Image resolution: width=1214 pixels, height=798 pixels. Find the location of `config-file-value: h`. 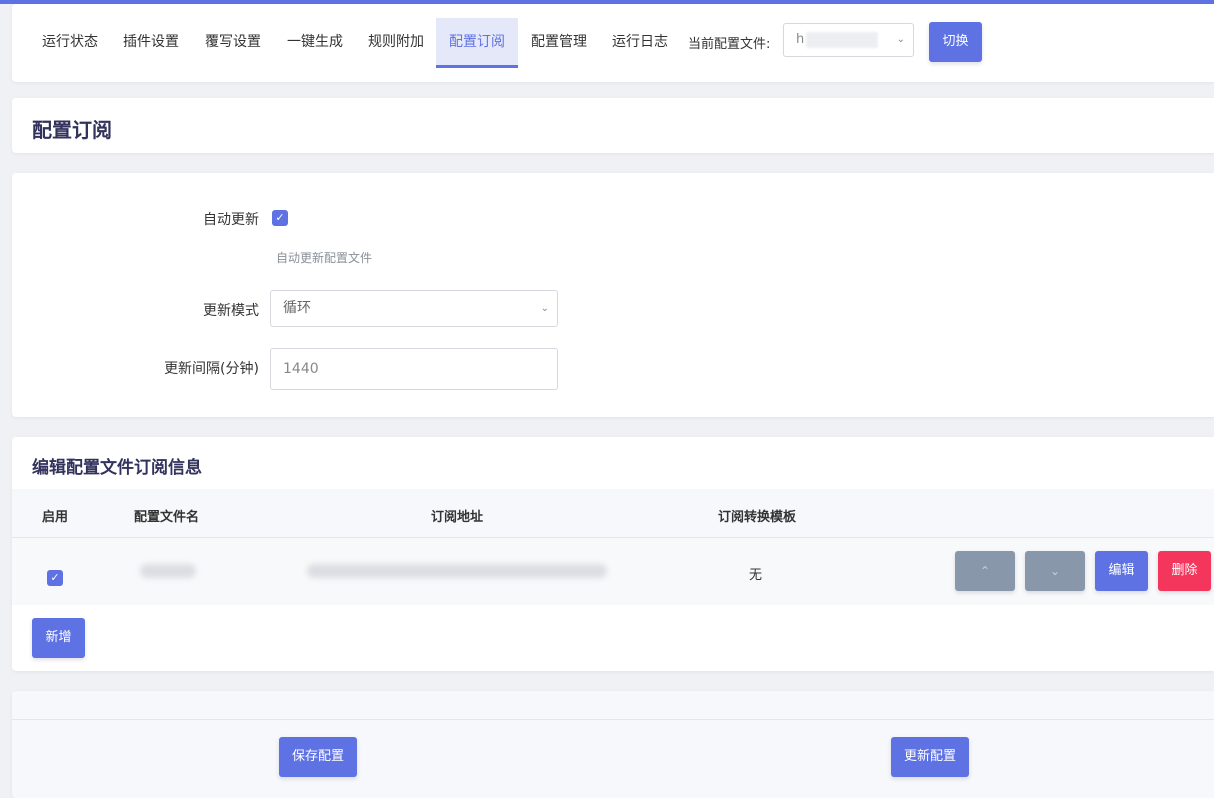

config-file-value: h is located at coordinates (800, 39).